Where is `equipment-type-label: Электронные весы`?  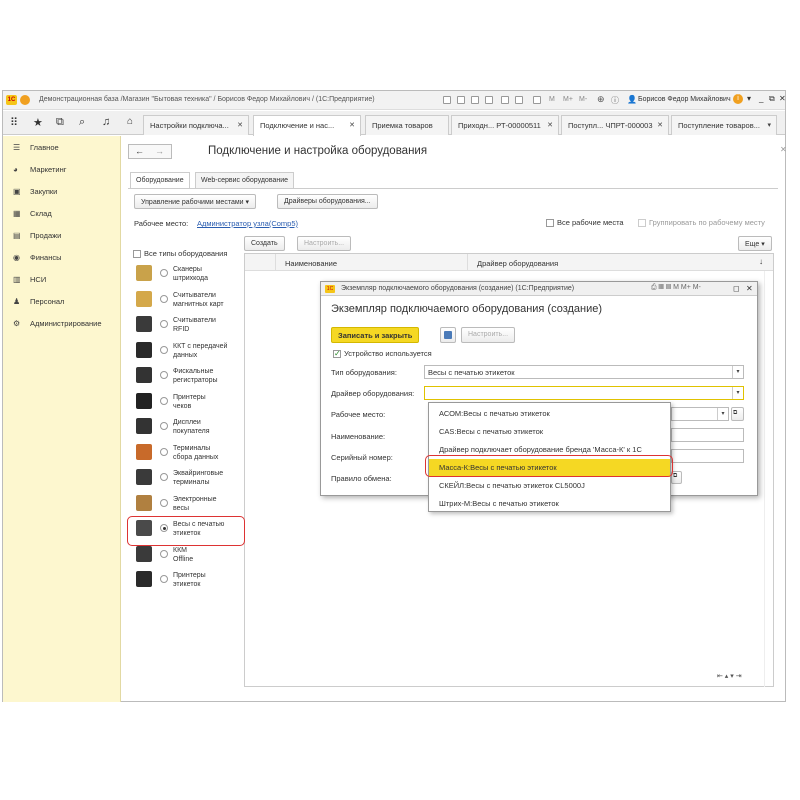
equipment-type-label: Электронные весы is located at coordinates (195, 504).